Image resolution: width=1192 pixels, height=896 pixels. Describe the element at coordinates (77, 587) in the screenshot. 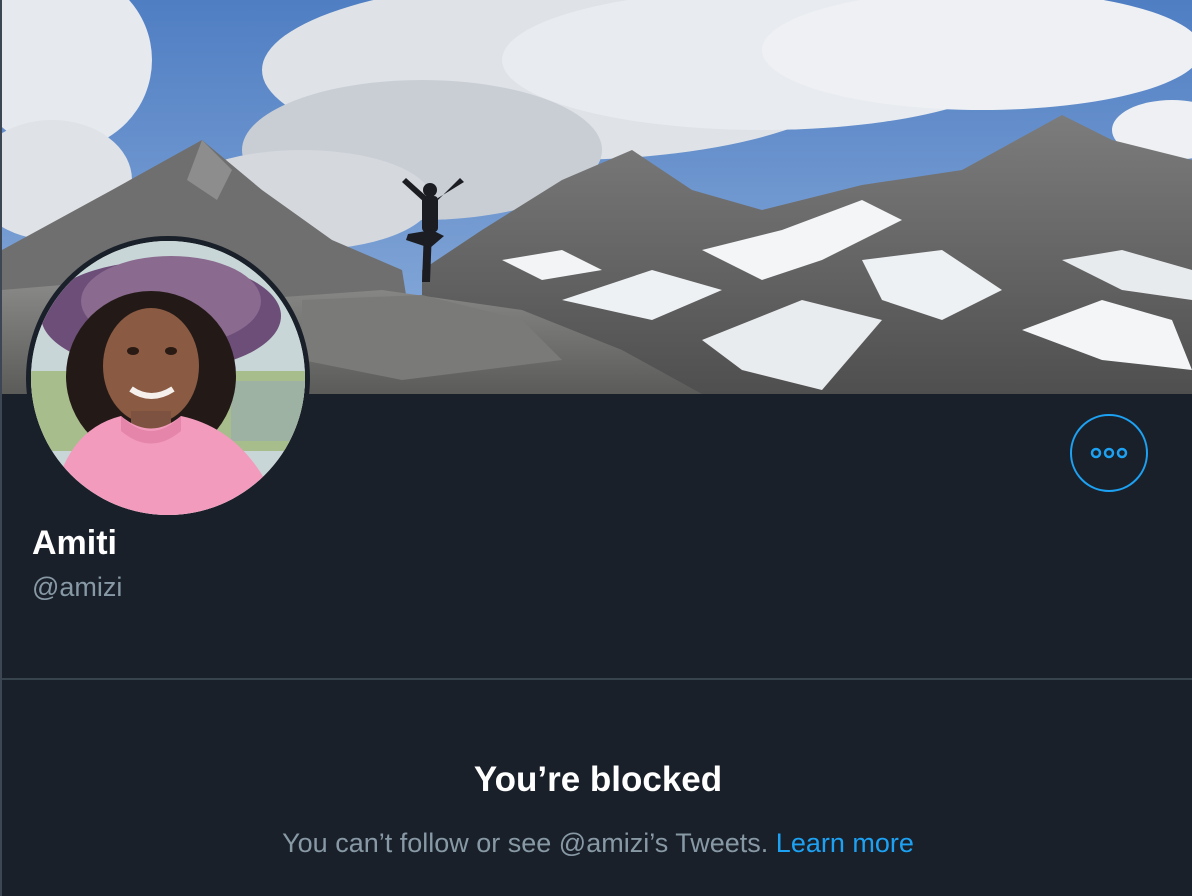

I see `user-handle: @amizi` at that location.